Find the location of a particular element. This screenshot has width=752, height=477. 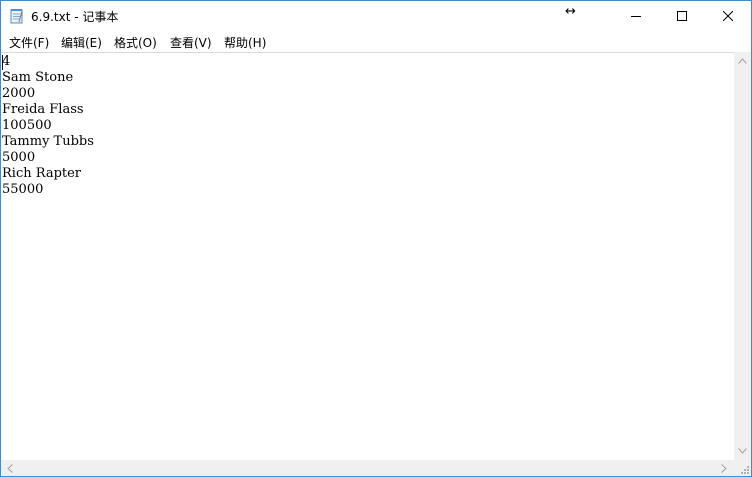

close-button is located at coordinates (728, 16).